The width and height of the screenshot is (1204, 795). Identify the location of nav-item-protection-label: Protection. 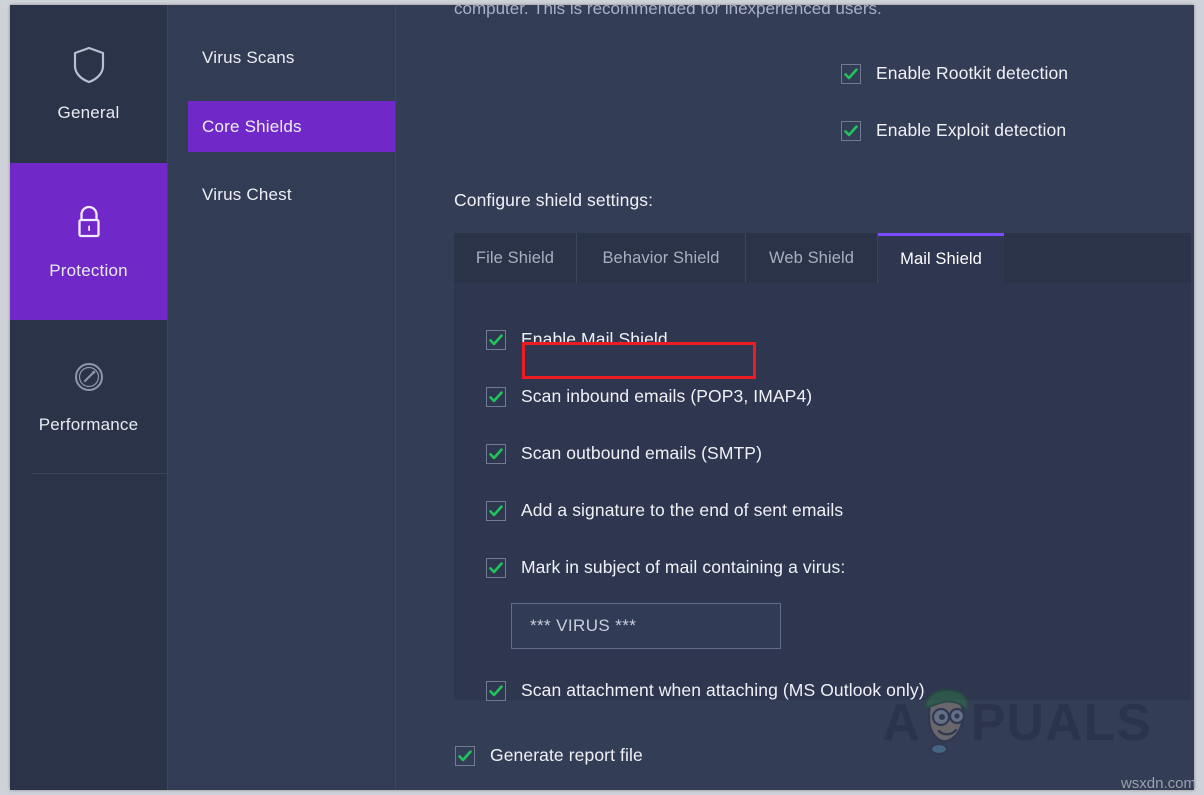
(88, 270).